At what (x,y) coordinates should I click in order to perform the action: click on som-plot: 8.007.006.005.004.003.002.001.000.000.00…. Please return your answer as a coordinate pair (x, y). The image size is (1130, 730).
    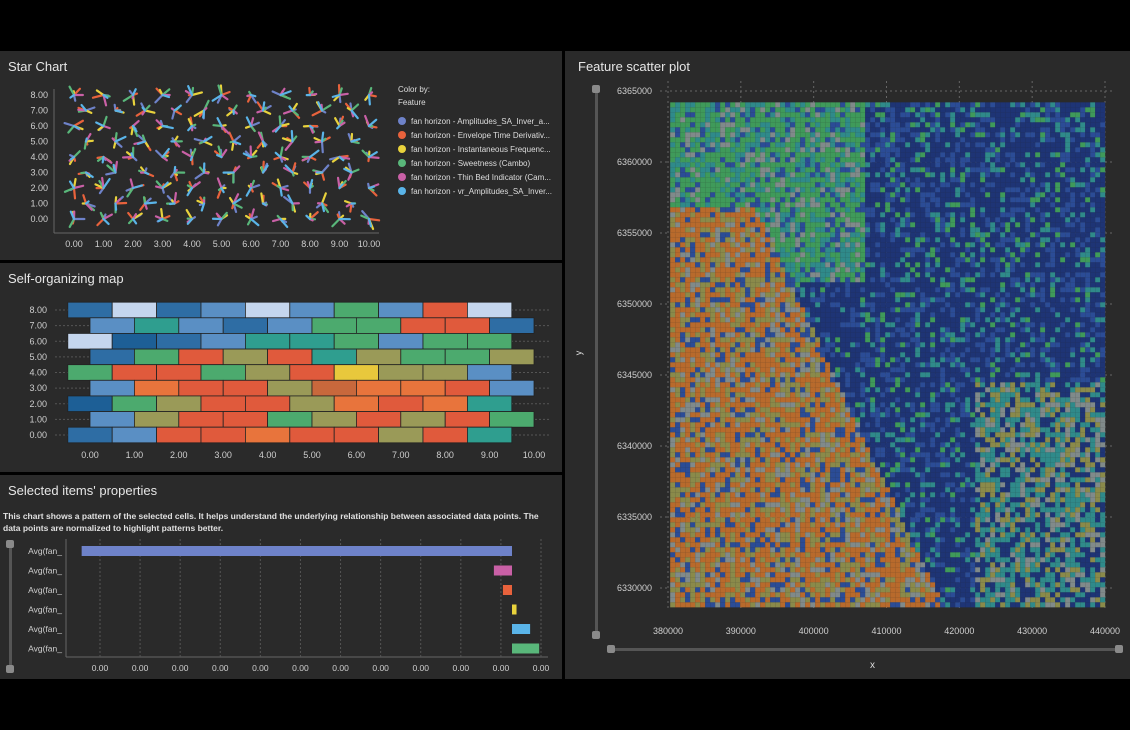
    Looking at the image, I should click on (281, 367).